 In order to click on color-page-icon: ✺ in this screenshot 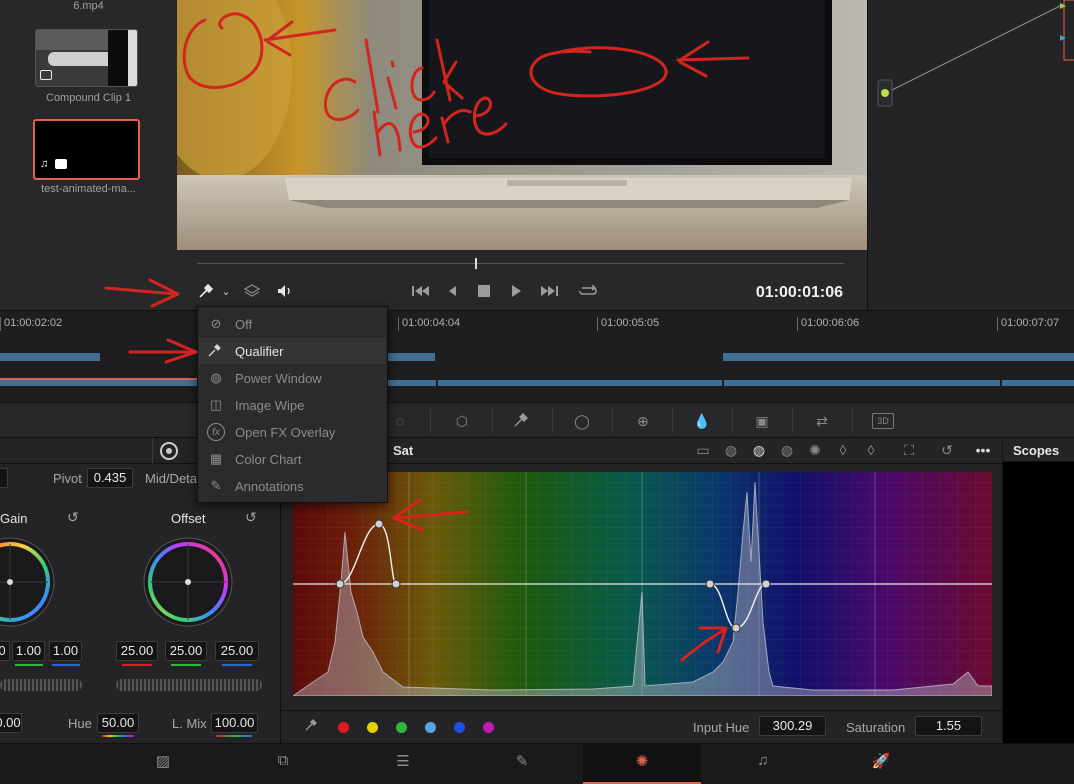, I will do `click(642, 761)`.